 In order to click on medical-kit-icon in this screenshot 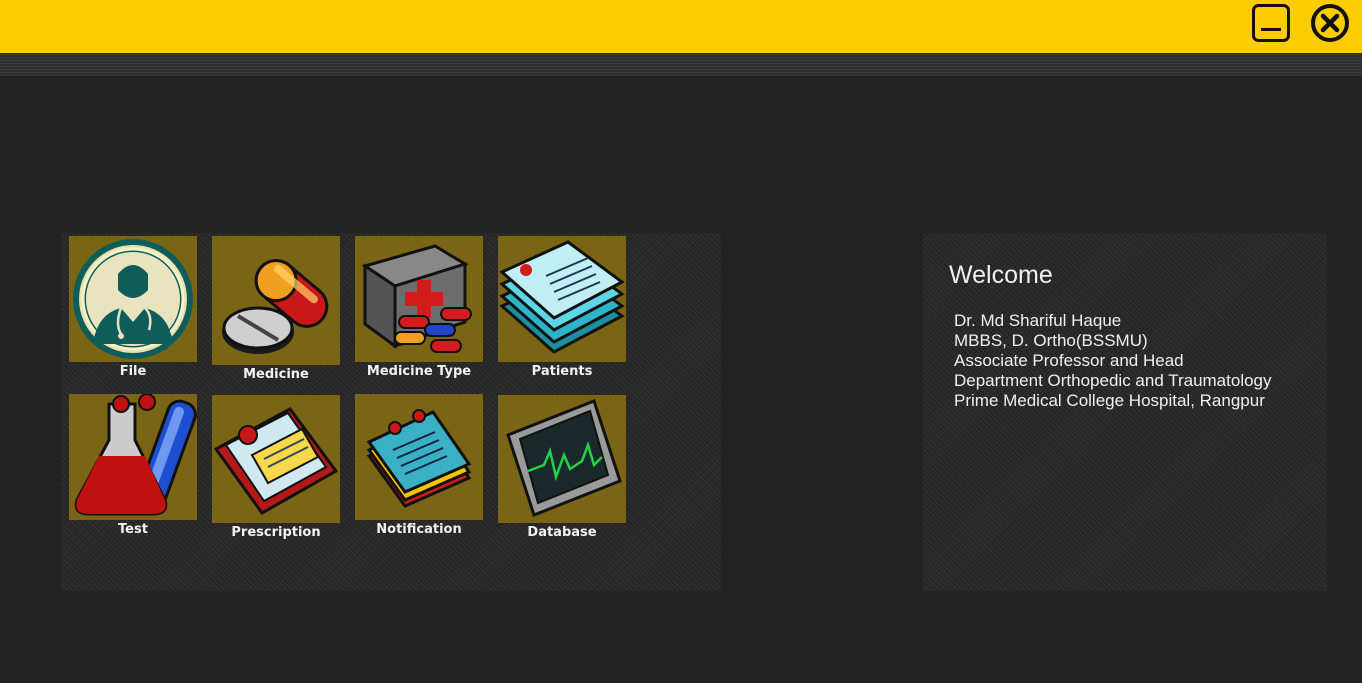, I will do `click(419, 299)`.